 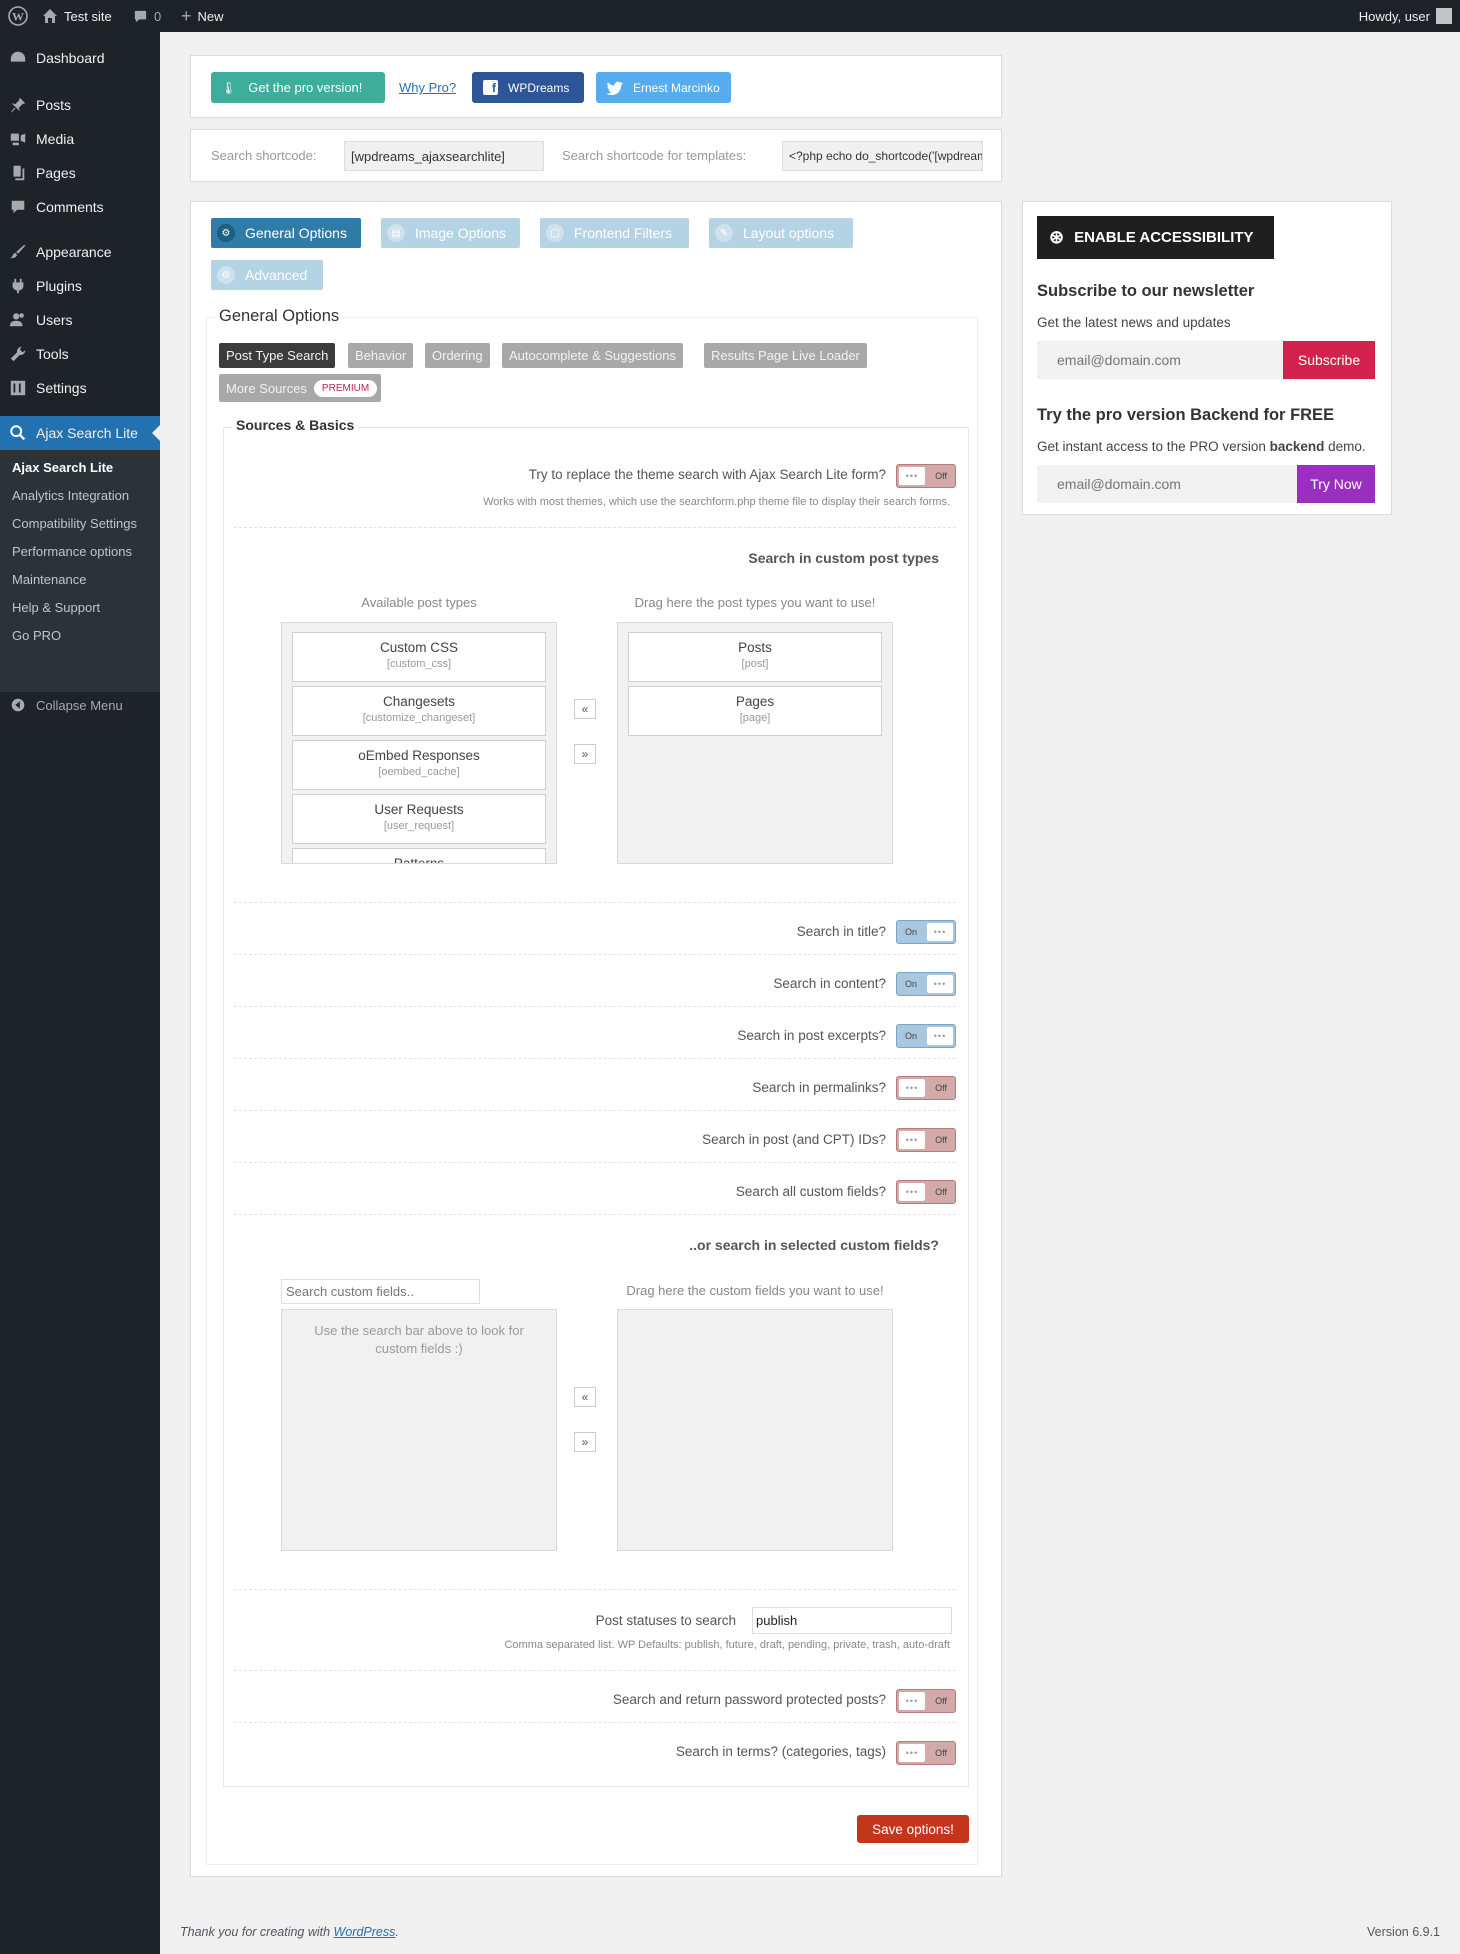 What do you see at coordinates (80, 58) in the screenshot?
I see `sidebar-item-dashboard: Dashboard` at bounding box center [80, 58].